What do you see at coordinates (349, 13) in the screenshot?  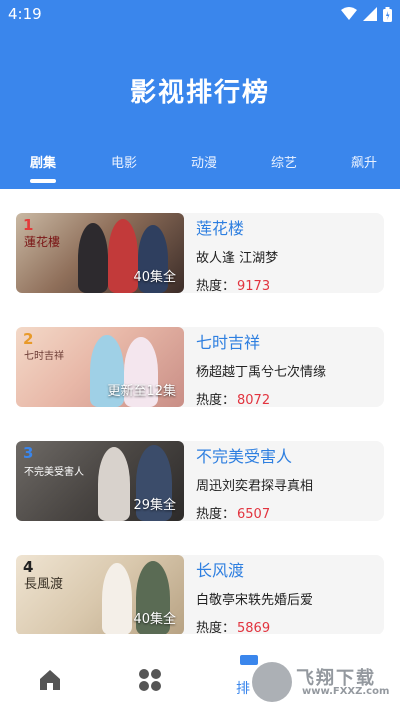 I see `wifi-icon` at bounding box center [349, 13].